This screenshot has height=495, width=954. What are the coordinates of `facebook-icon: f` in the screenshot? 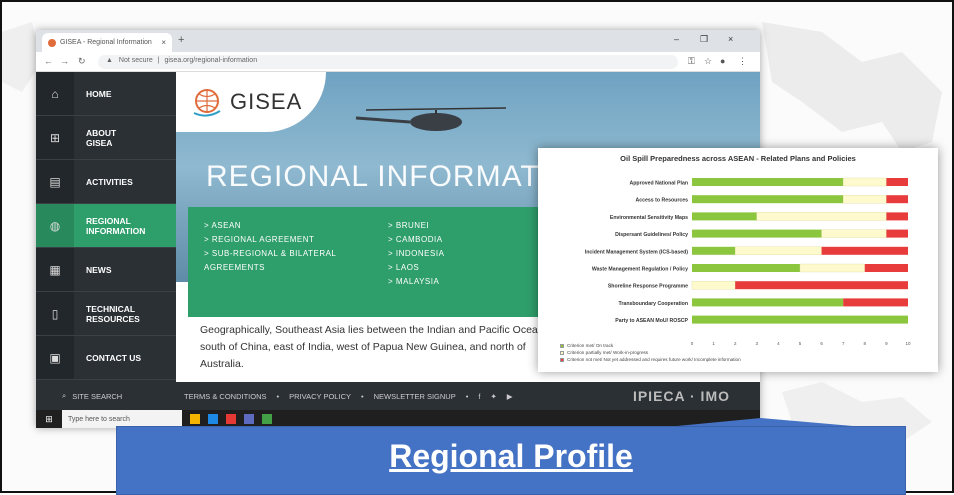 It's located at (479, 396).